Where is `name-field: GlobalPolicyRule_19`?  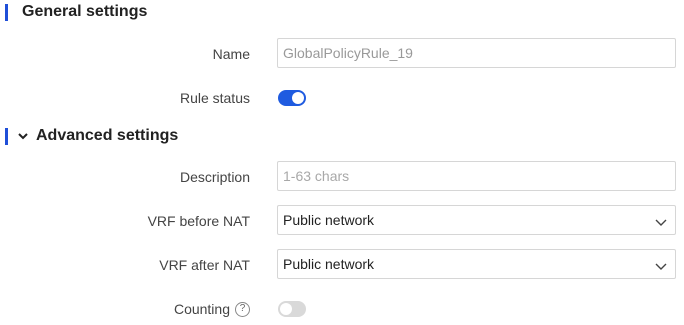 name-field: GlobalPolicyRule_19 is located at coordinates (476, 53).